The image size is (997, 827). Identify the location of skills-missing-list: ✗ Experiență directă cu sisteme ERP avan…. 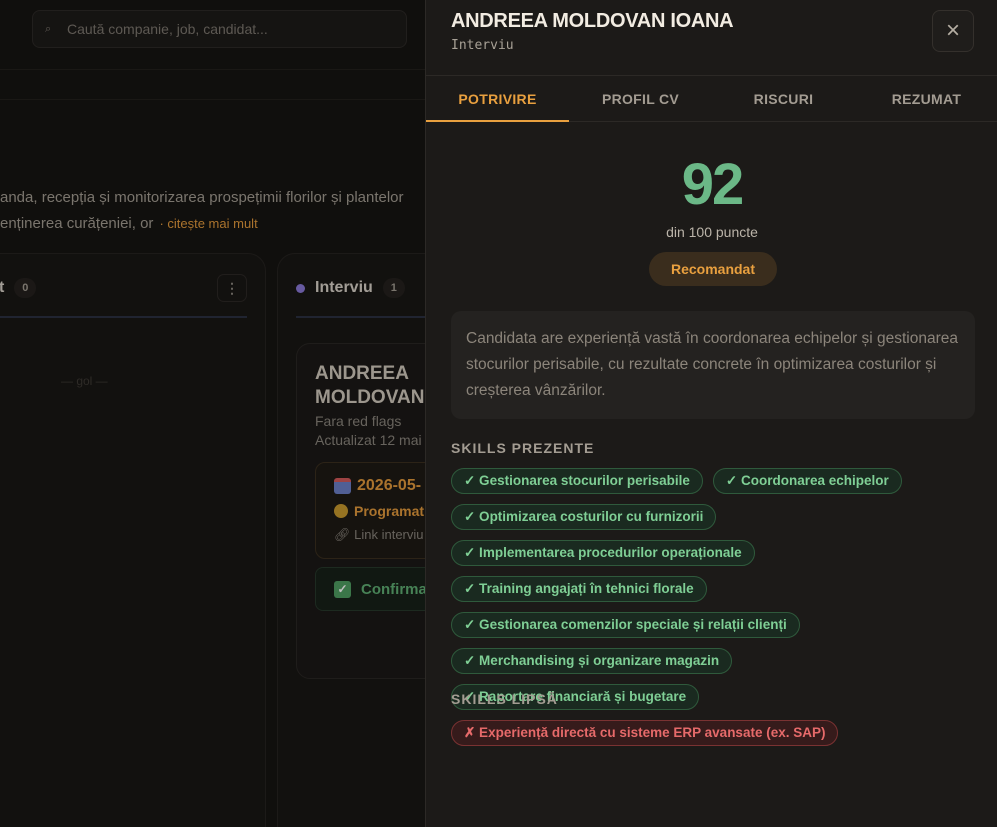
(718, 733).